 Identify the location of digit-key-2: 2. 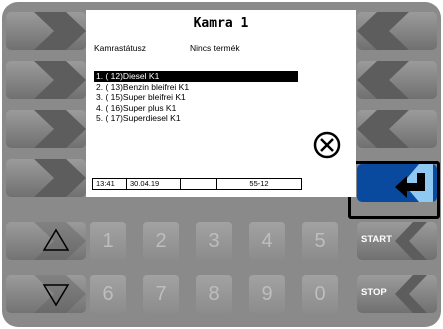
(161, 241).